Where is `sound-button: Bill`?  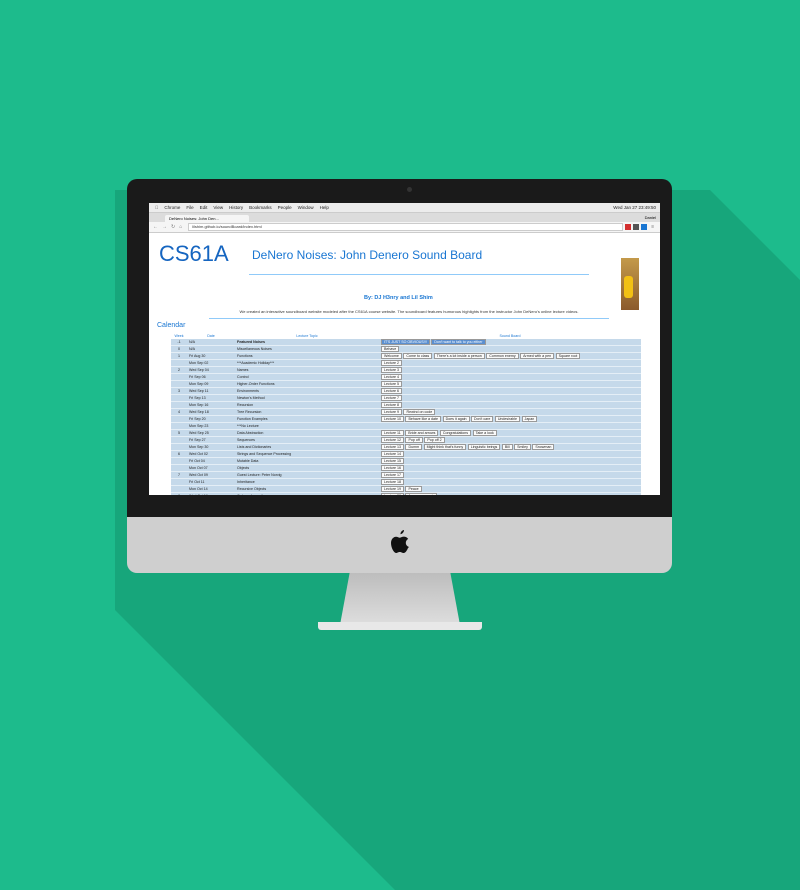 sound-button: Bill is located at coordinates (507, 446).